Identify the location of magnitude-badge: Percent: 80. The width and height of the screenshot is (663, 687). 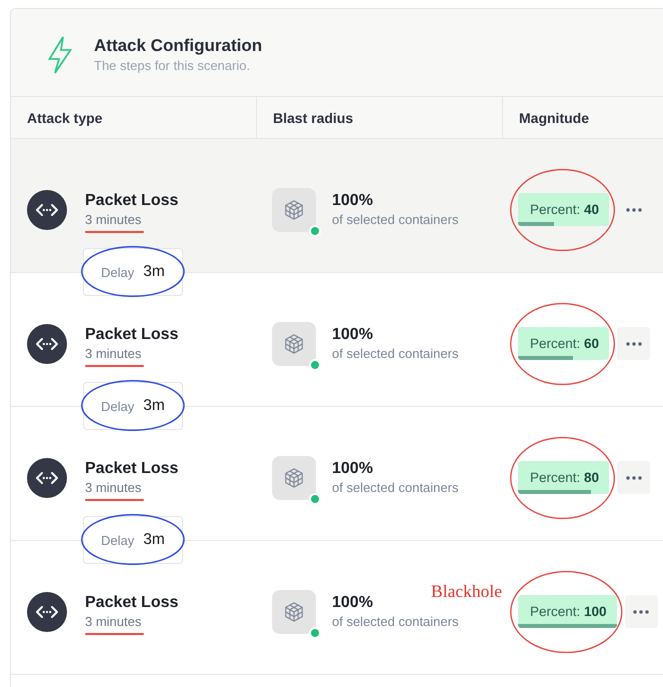
(564, 477).